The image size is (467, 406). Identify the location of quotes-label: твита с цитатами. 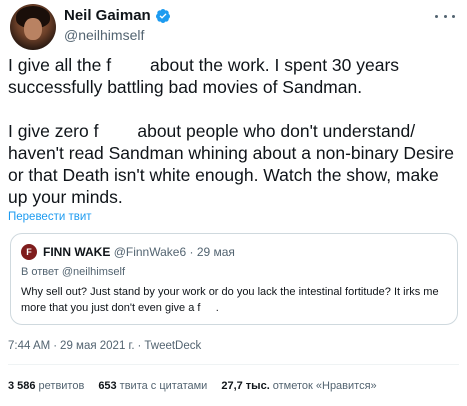
(163, 386).